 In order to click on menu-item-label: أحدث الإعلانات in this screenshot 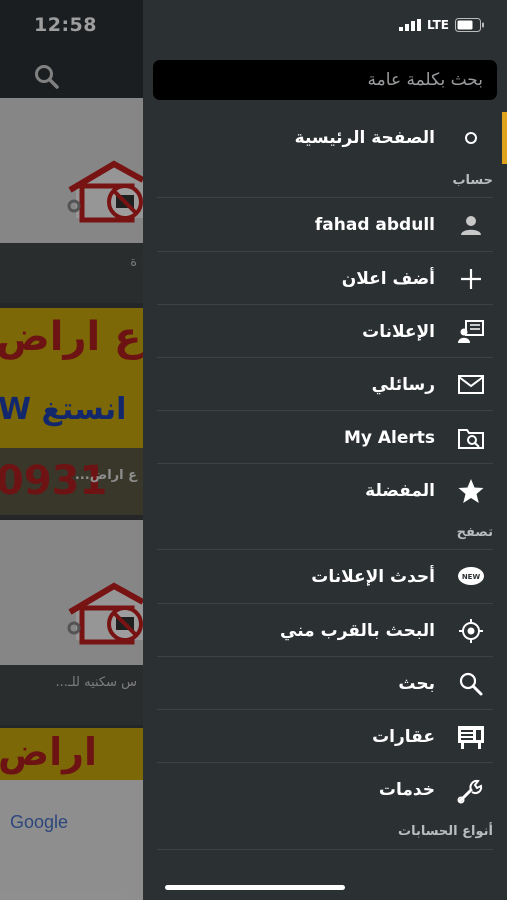, I will do `click(373, 576)`.